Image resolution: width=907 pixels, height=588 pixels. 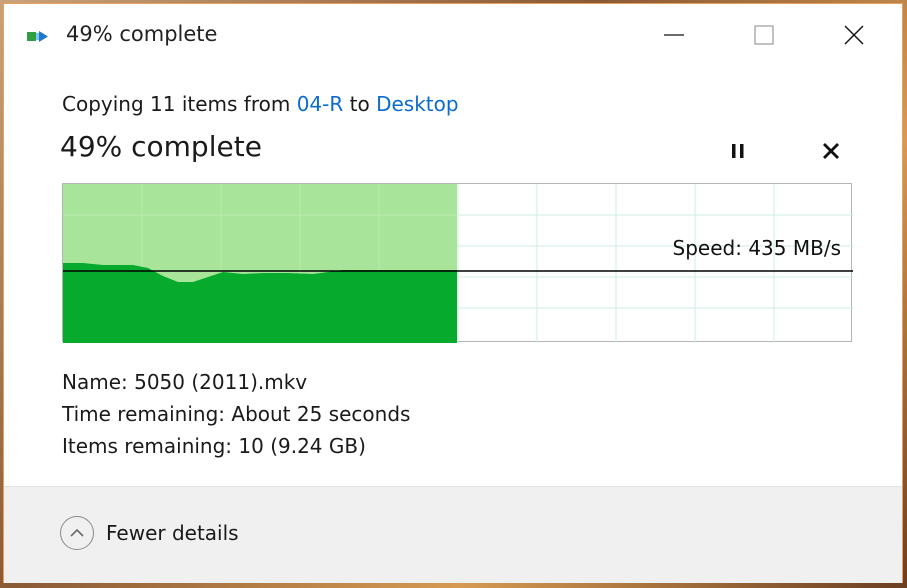 What do you see at coordinates (453, 35) in the screenshot?
I see `title-bar: 49% complete` at bounding box center [453, 35].